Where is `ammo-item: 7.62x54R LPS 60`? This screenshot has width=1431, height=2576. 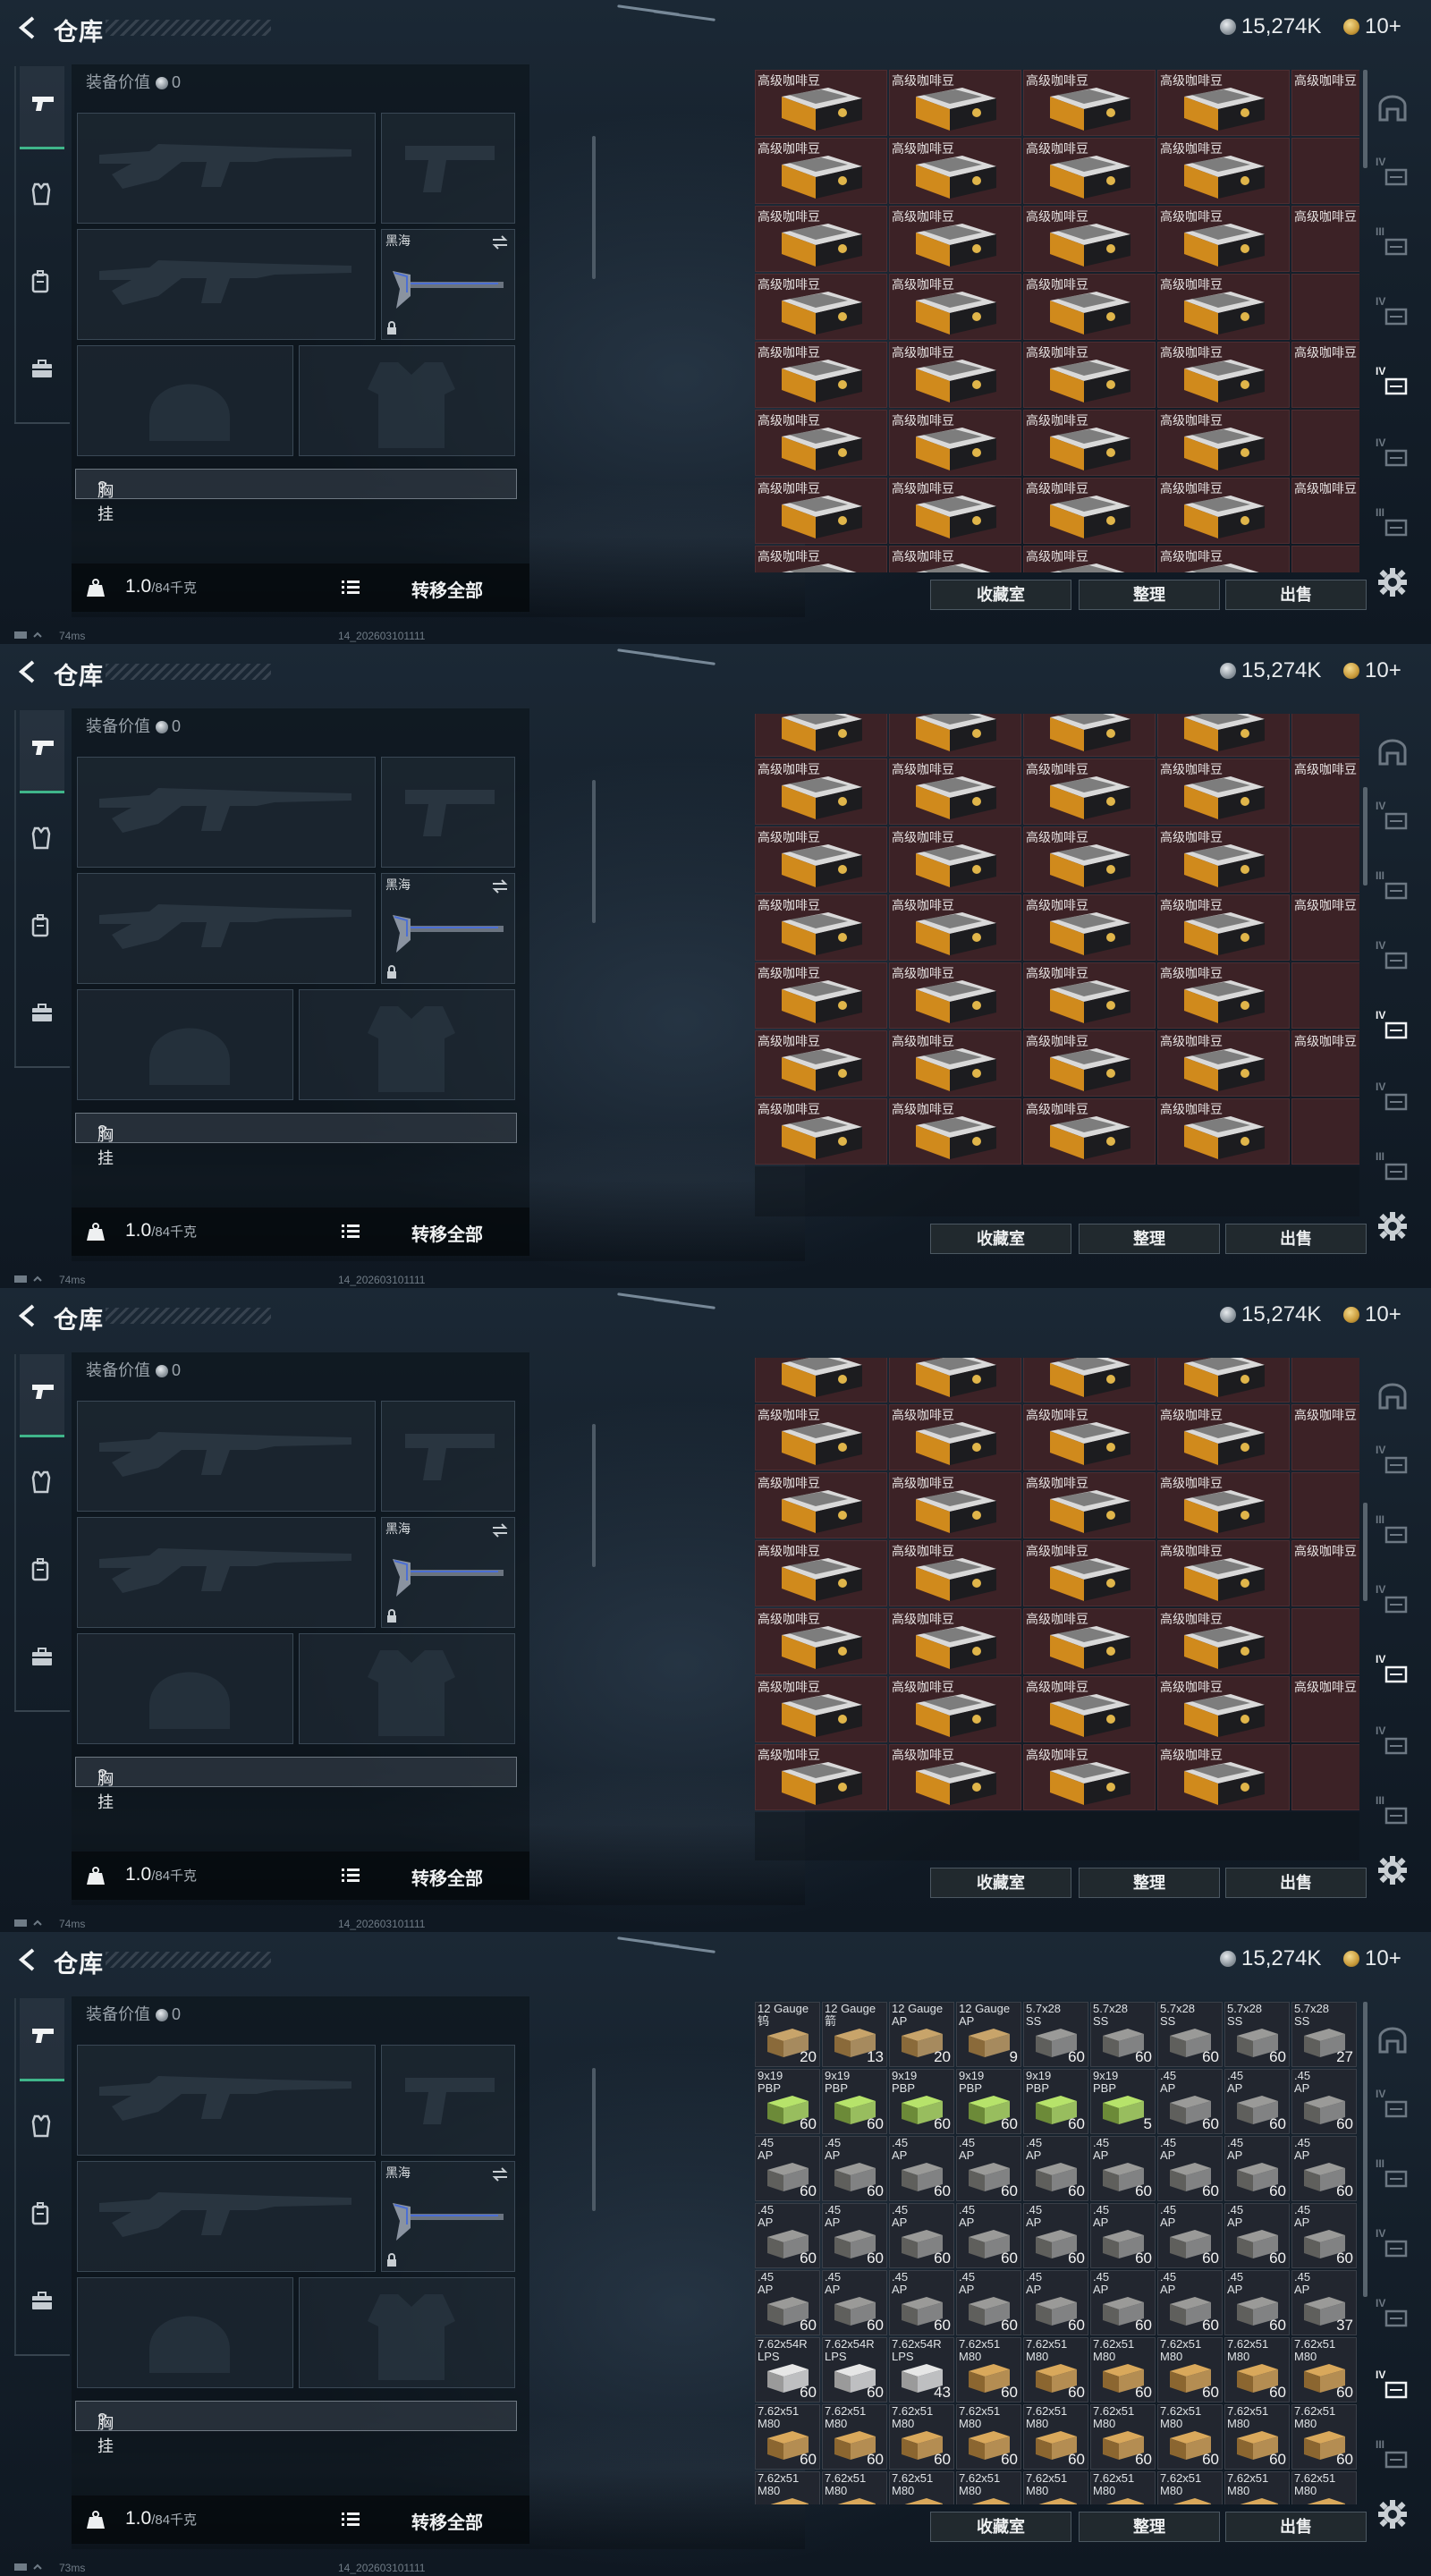 ammo-item: 7.62x54R LPS 60 is located at coordinates (855, 2369).